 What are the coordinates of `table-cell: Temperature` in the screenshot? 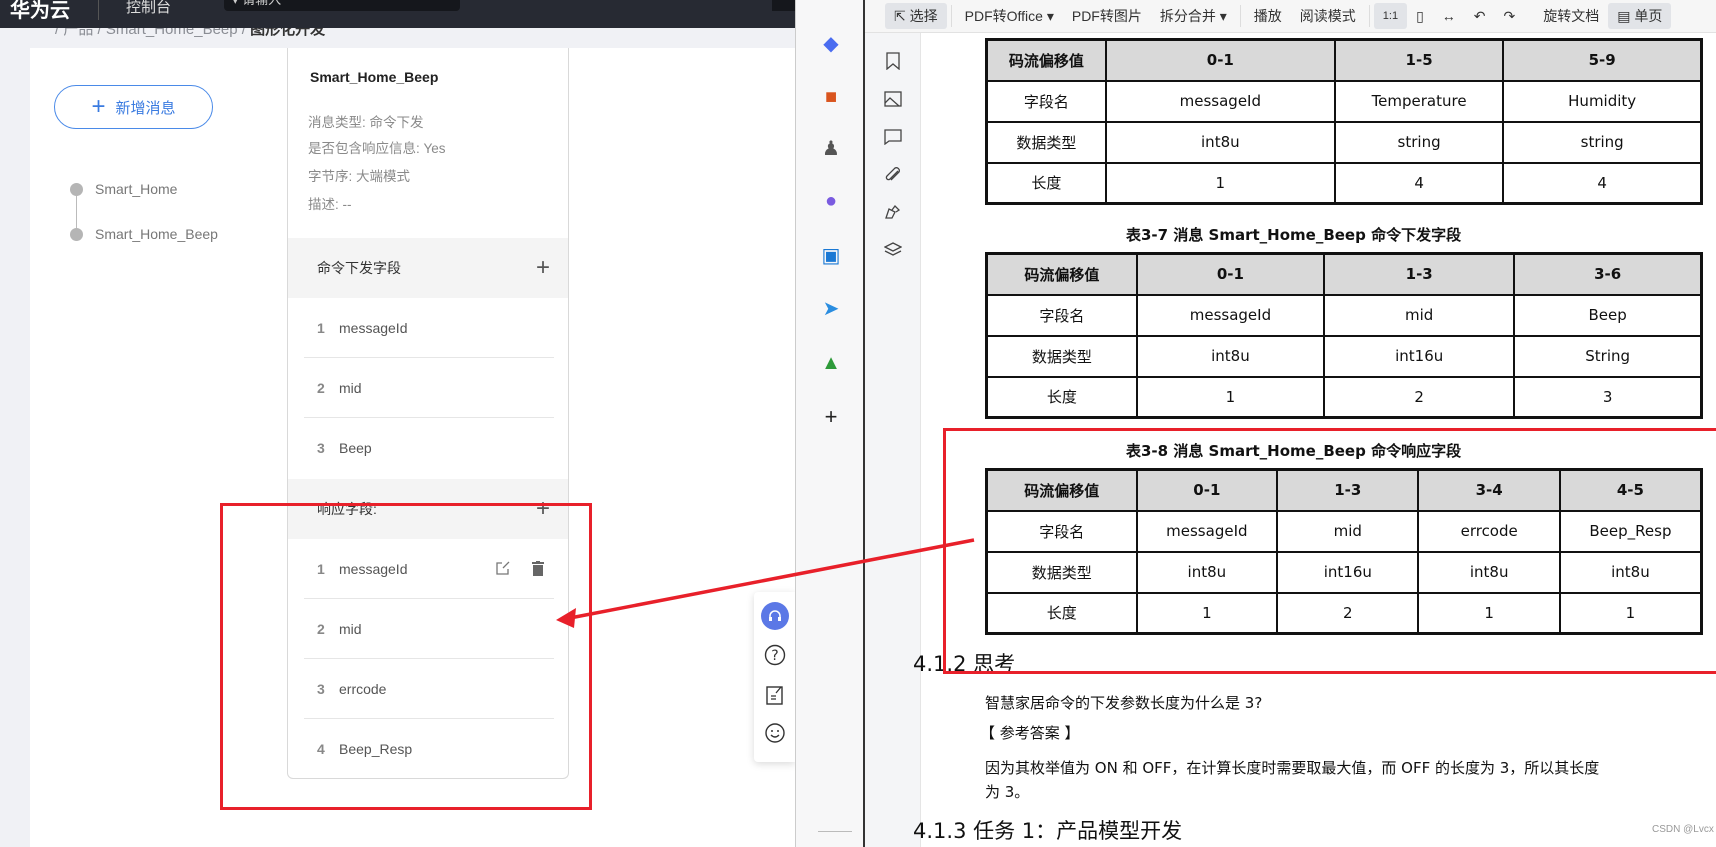 It's located at (1419, 101).